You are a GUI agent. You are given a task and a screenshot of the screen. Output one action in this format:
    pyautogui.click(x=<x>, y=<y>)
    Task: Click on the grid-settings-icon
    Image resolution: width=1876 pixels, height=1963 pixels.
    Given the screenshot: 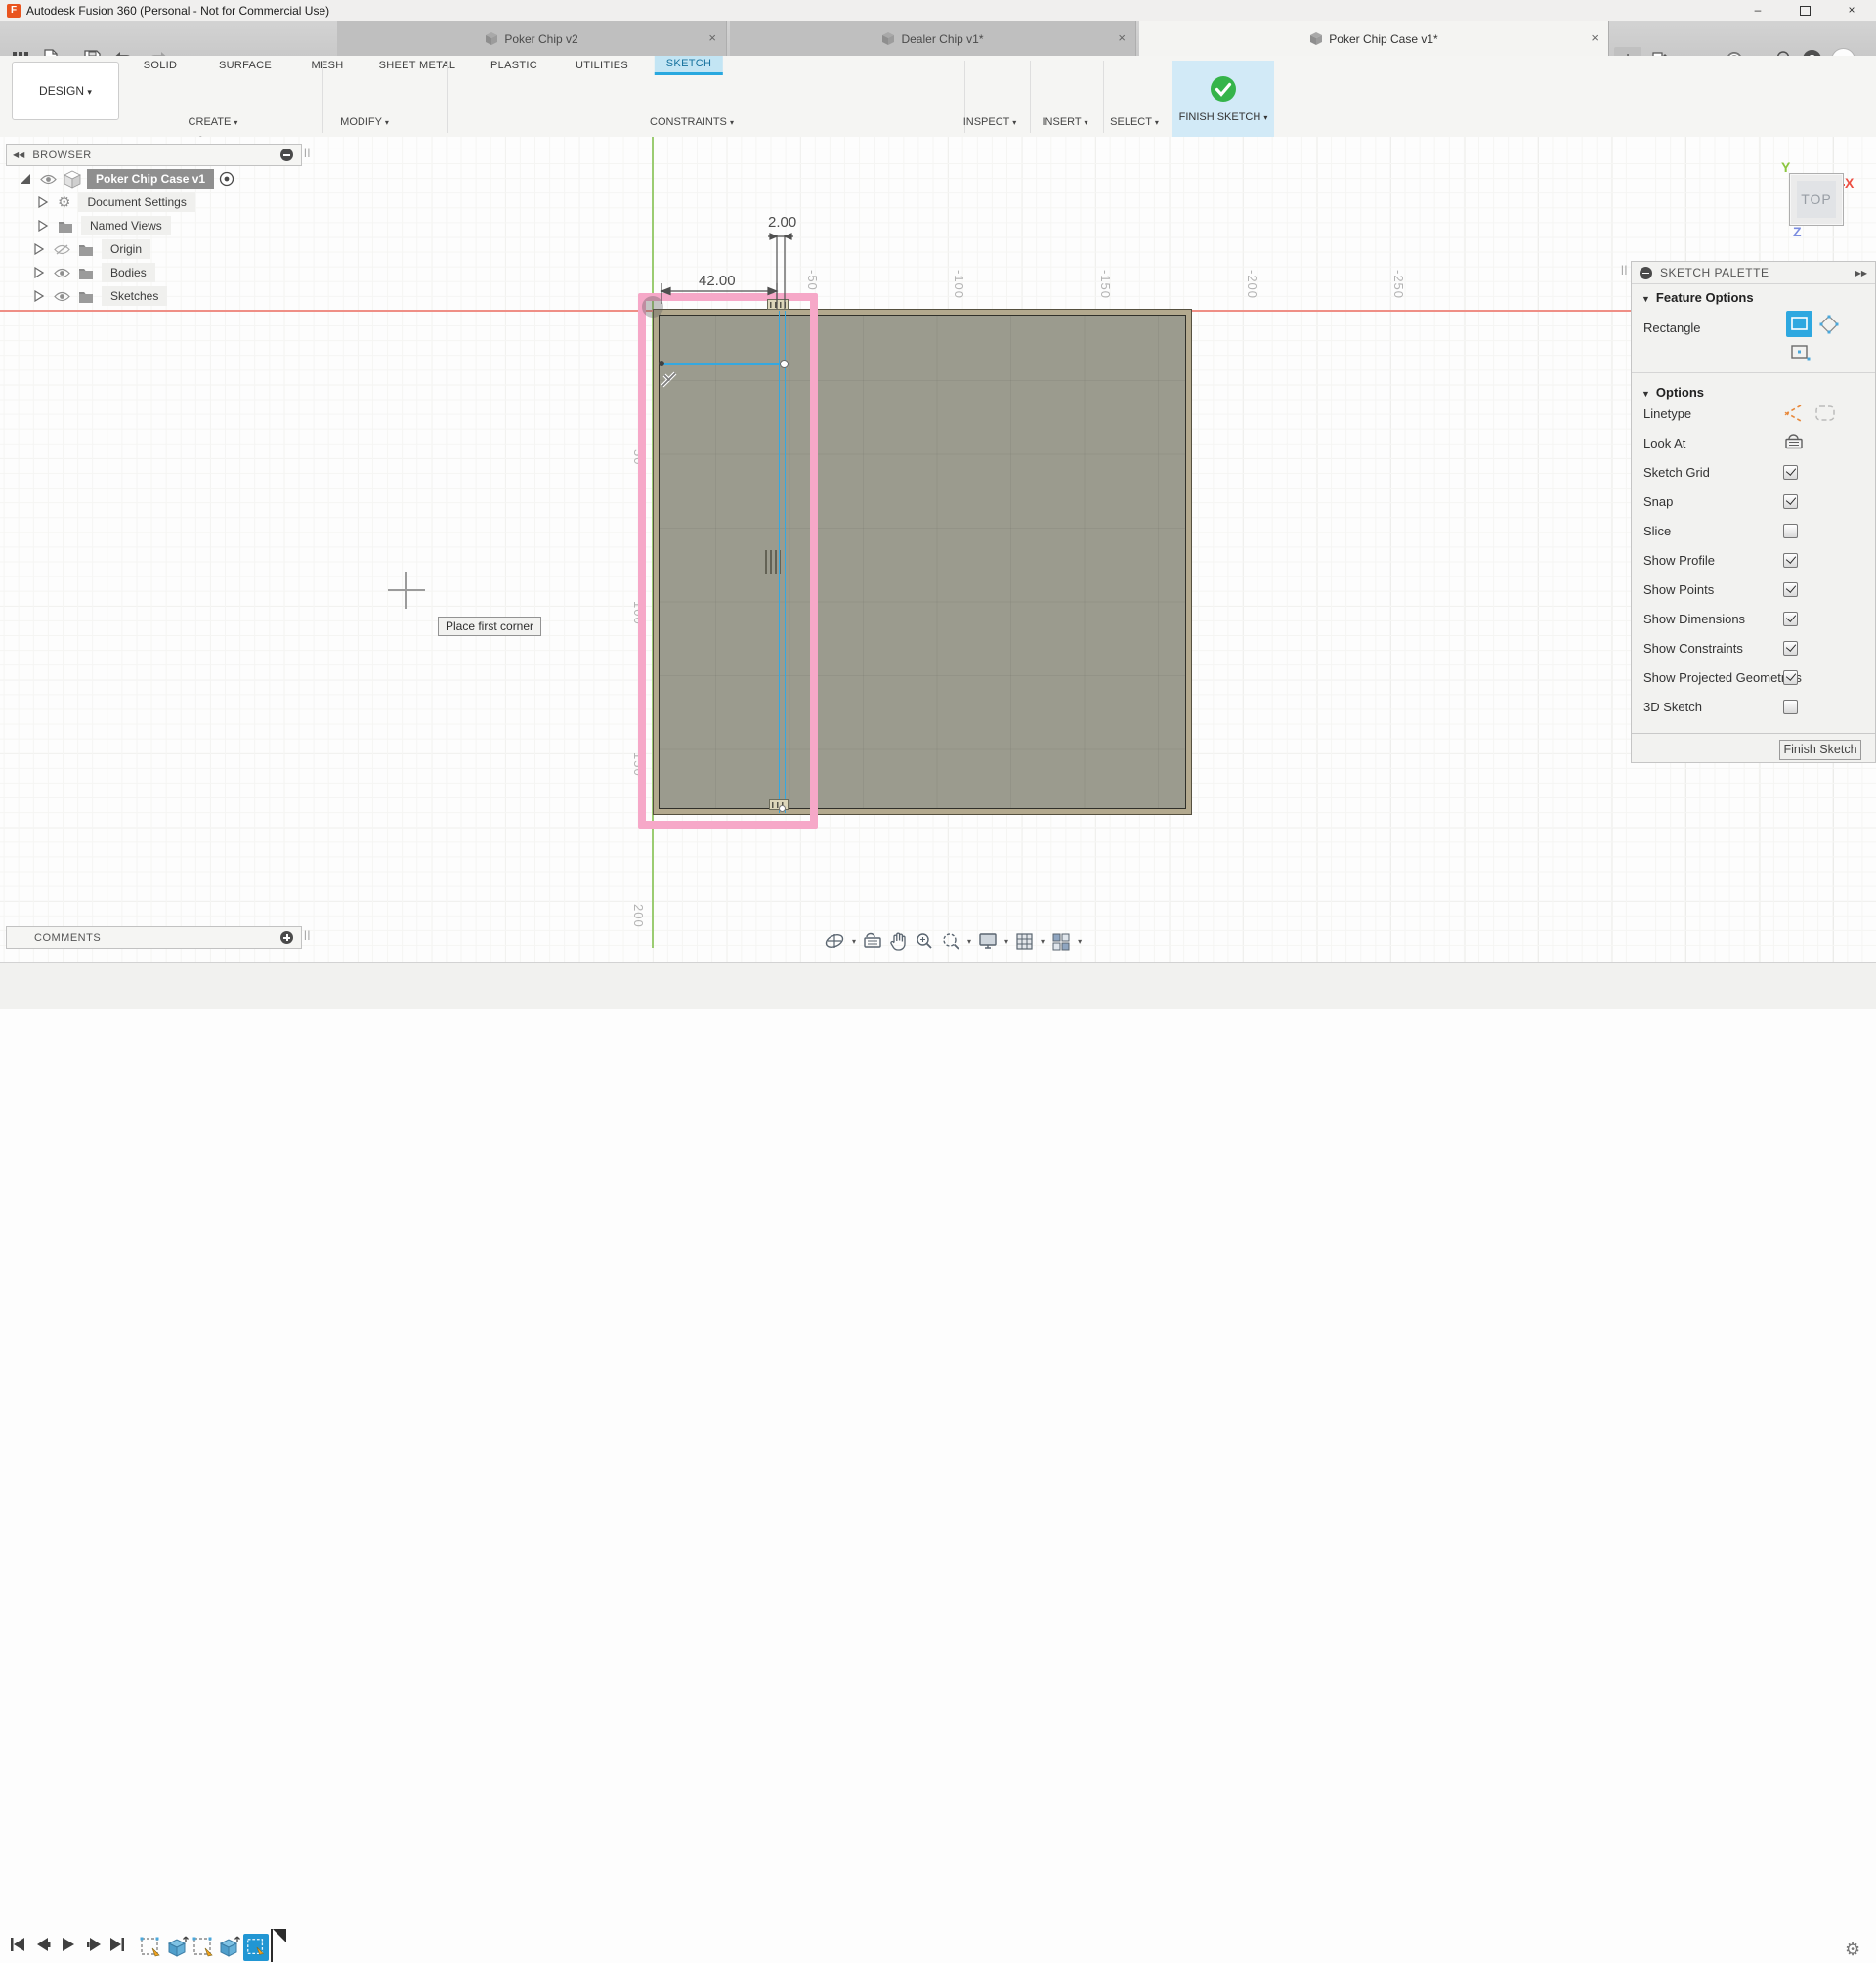 What is the action you would take?
    pyautogui.click(x=1024, y=941)
    